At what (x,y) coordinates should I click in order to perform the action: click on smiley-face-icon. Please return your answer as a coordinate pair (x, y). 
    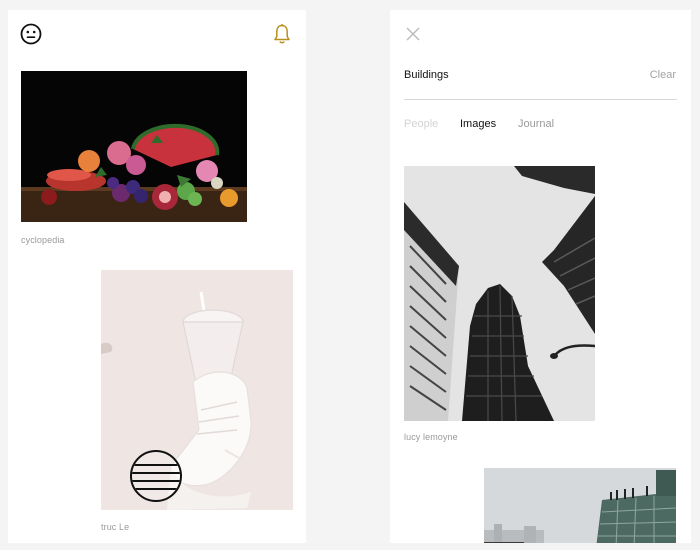
    Looking at the image, I should click on (31, 34).